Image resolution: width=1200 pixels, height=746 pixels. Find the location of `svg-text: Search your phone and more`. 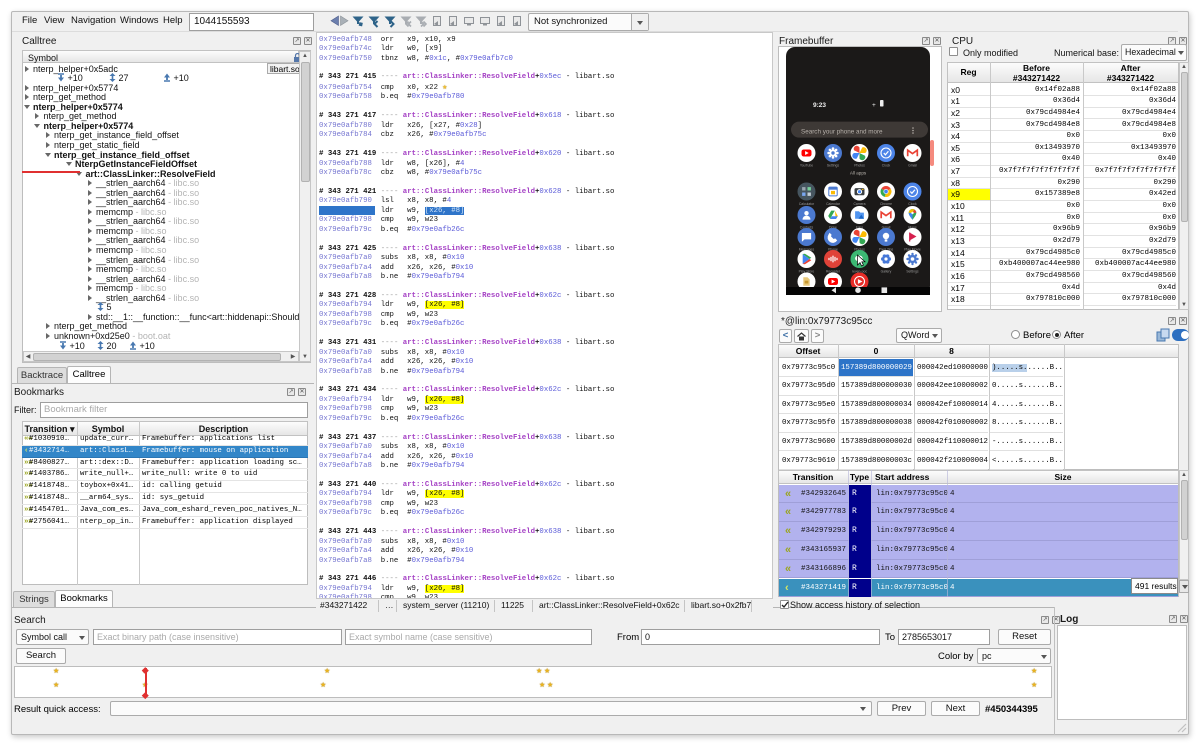

svg-text: Search your phone and more is located at coordinates (842, 132).